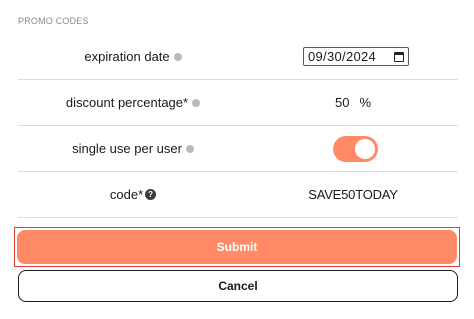  I want to click on discount-percentage-row: discount percentage* 50%, so click(238, 103).